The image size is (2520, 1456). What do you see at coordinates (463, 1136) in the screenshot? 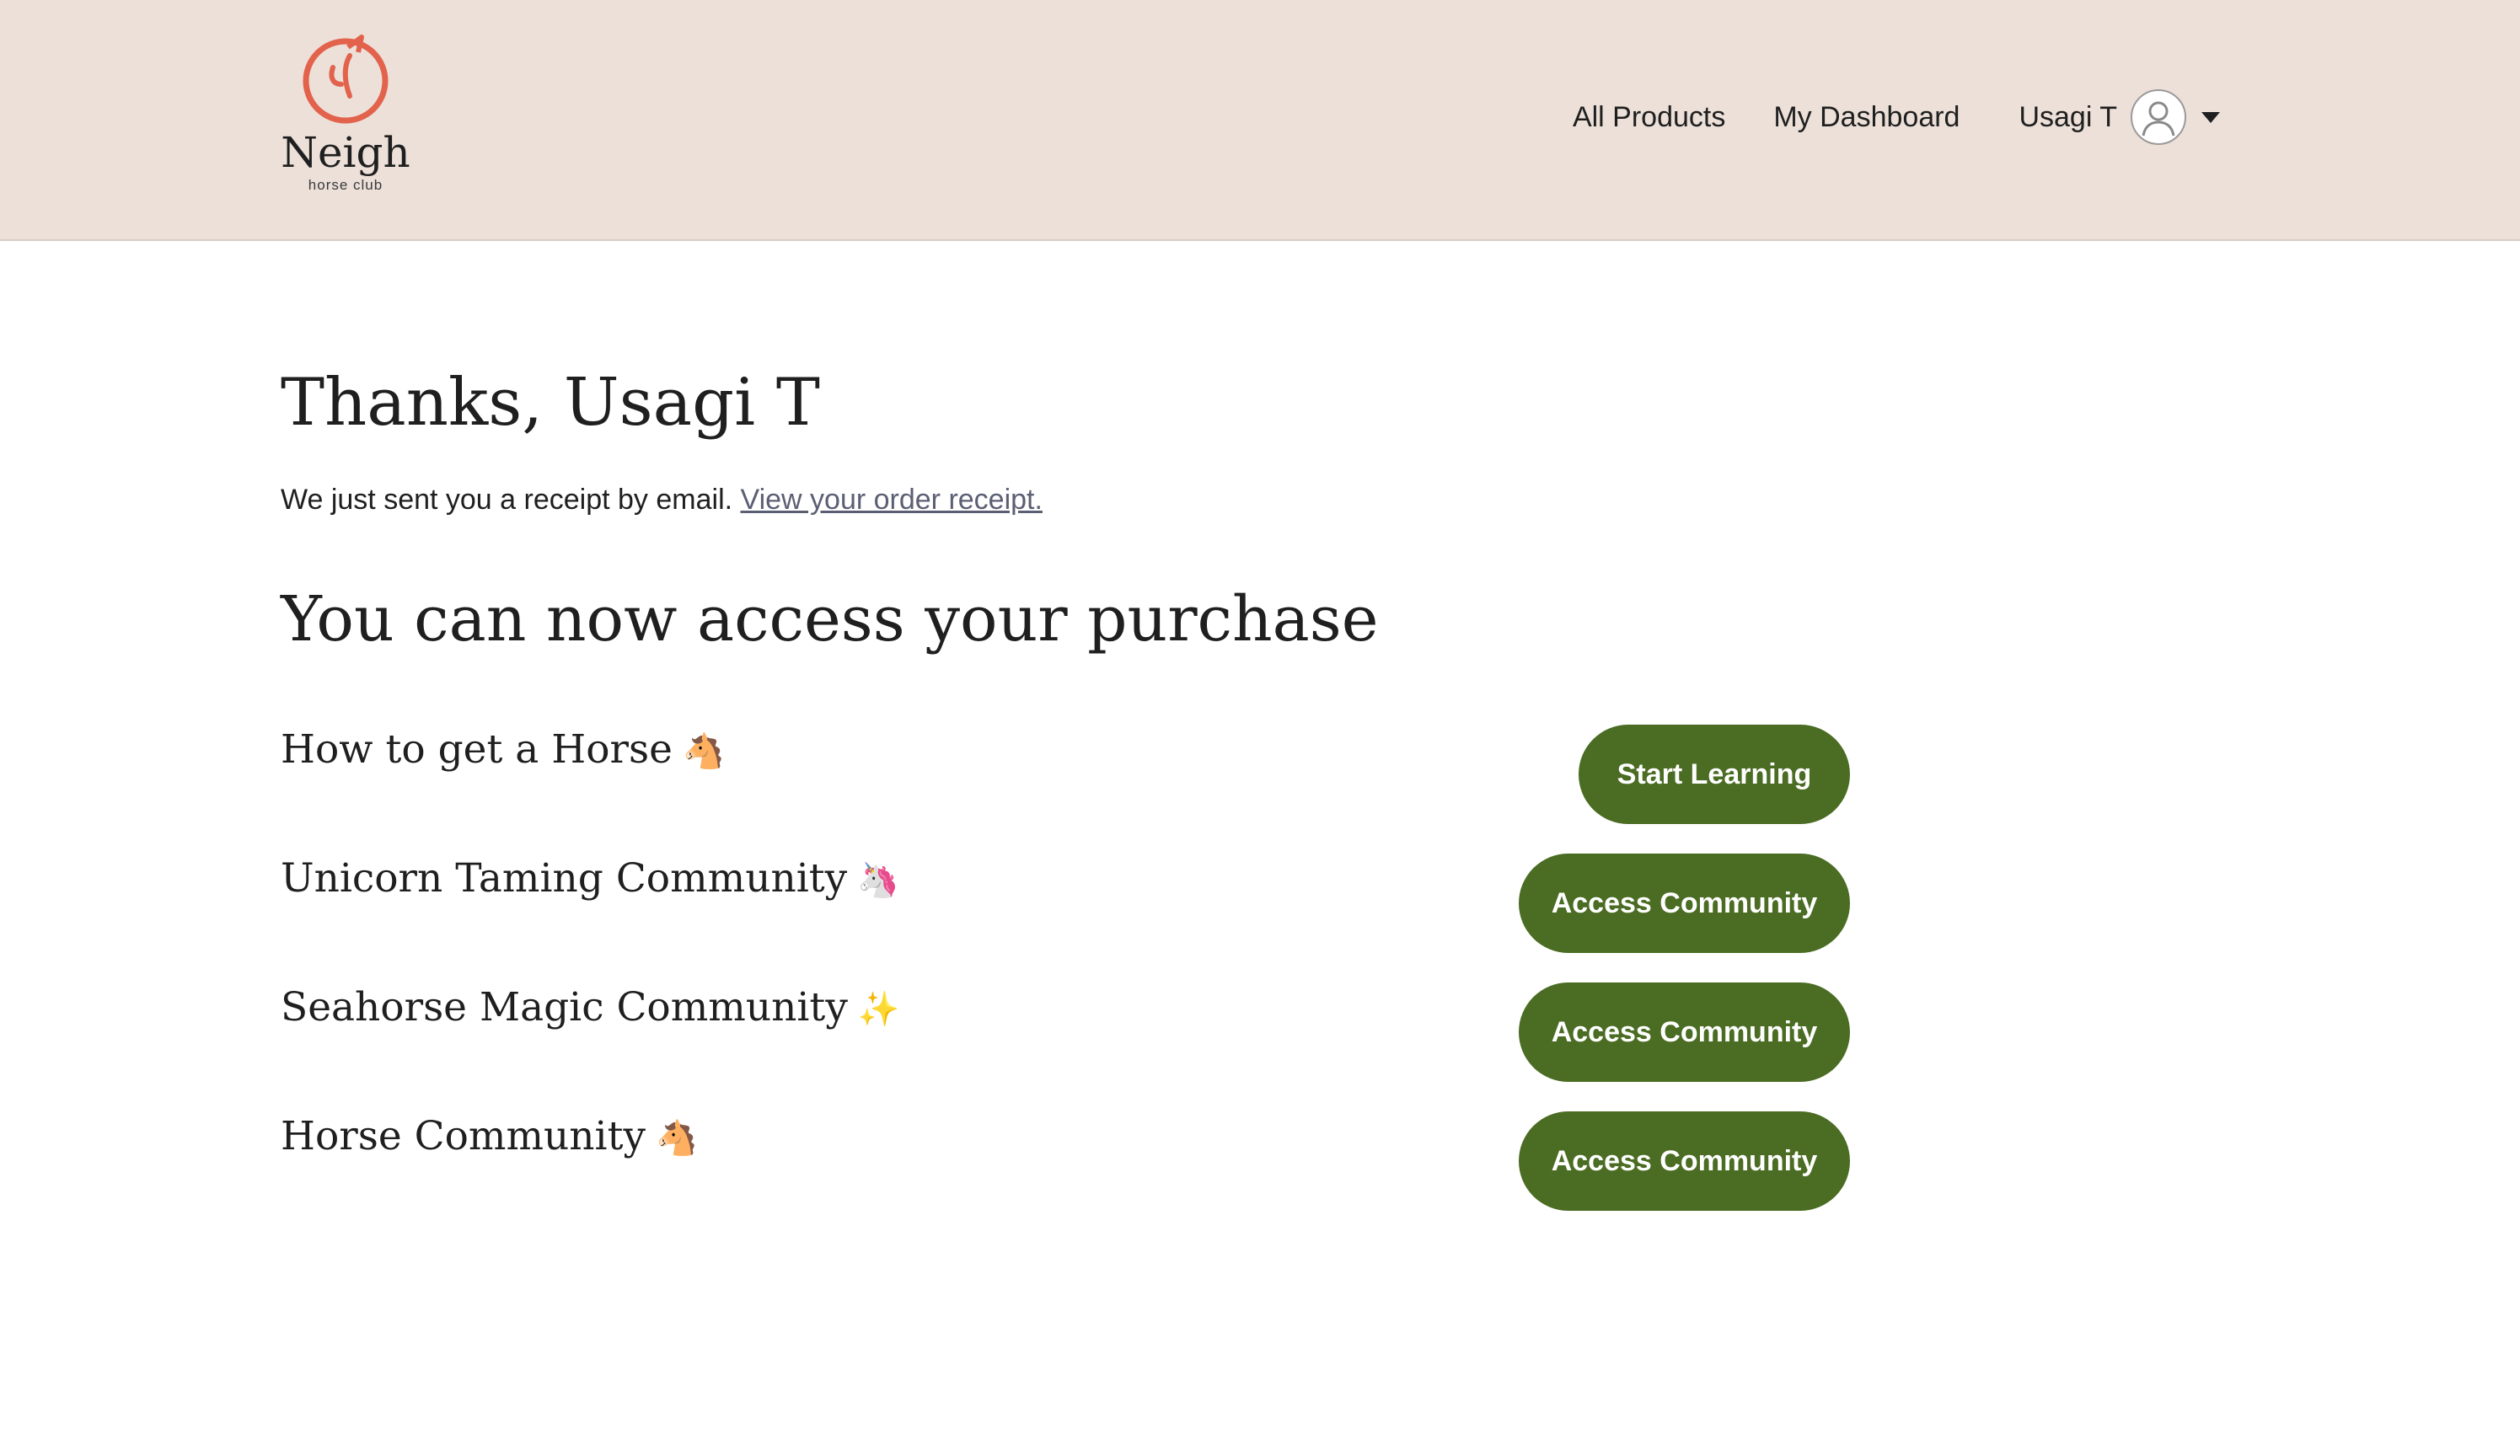
I see `product-name-text: Horse Community` at bounding box center [463, 1136].